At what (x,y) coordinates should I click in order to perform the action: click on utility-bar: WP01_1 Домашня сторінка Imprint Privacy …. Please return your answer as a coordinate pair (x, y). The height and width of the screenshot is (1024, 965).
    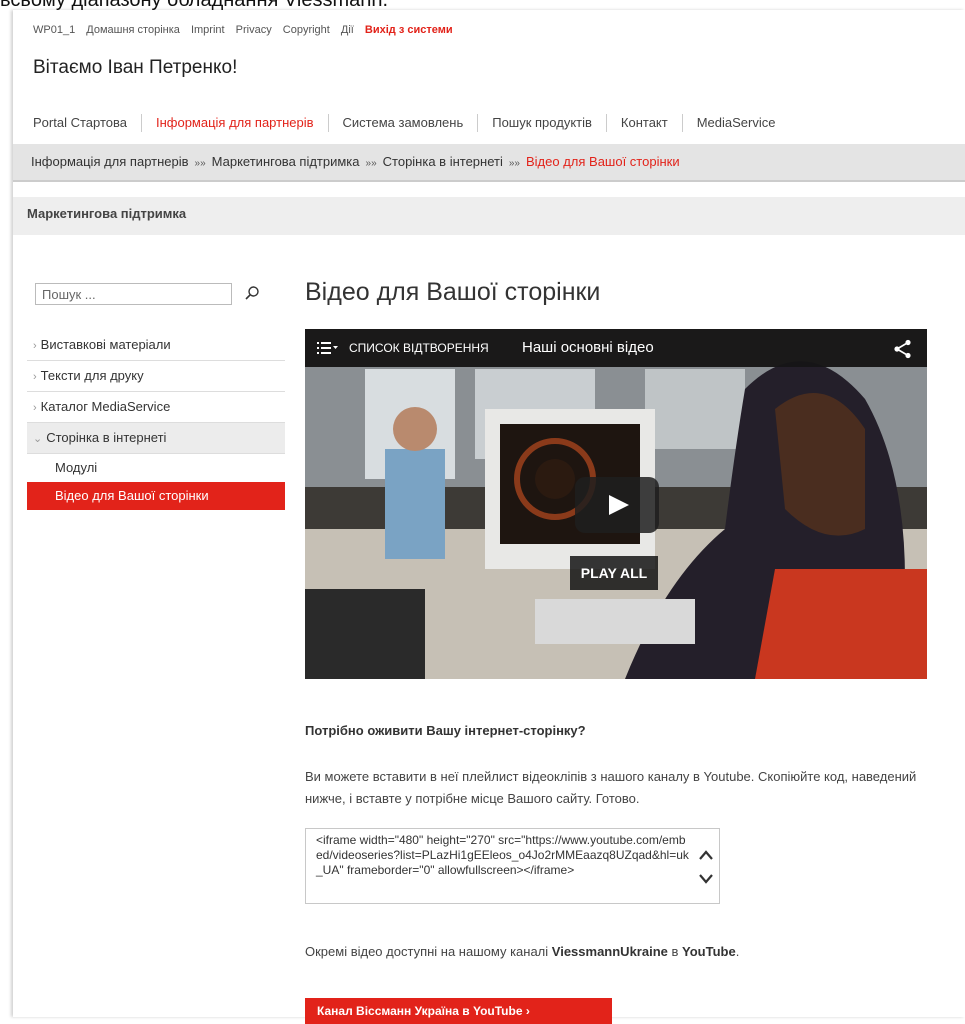
    Looking at the image, I should click on (247, 30).